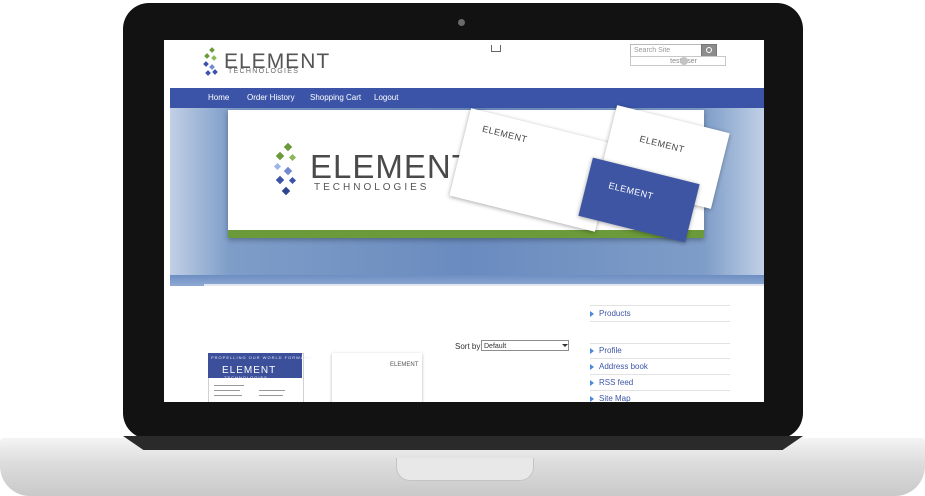 The height and width of the screenshot is (496, 925). What do you see at coordinates (465, 469) in the screenshot?
I see `lid-opening-notch` at bounding box center [465, 469].